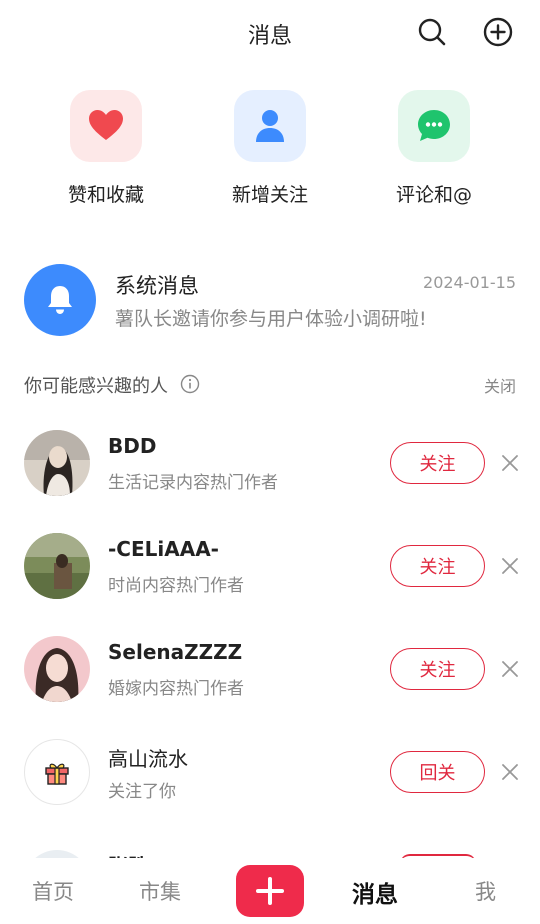 The image size is (540, 924). What do you see at coordinates (190, 384) in the screenshot?
I see `info-icon` at bounding box center [190, 384].